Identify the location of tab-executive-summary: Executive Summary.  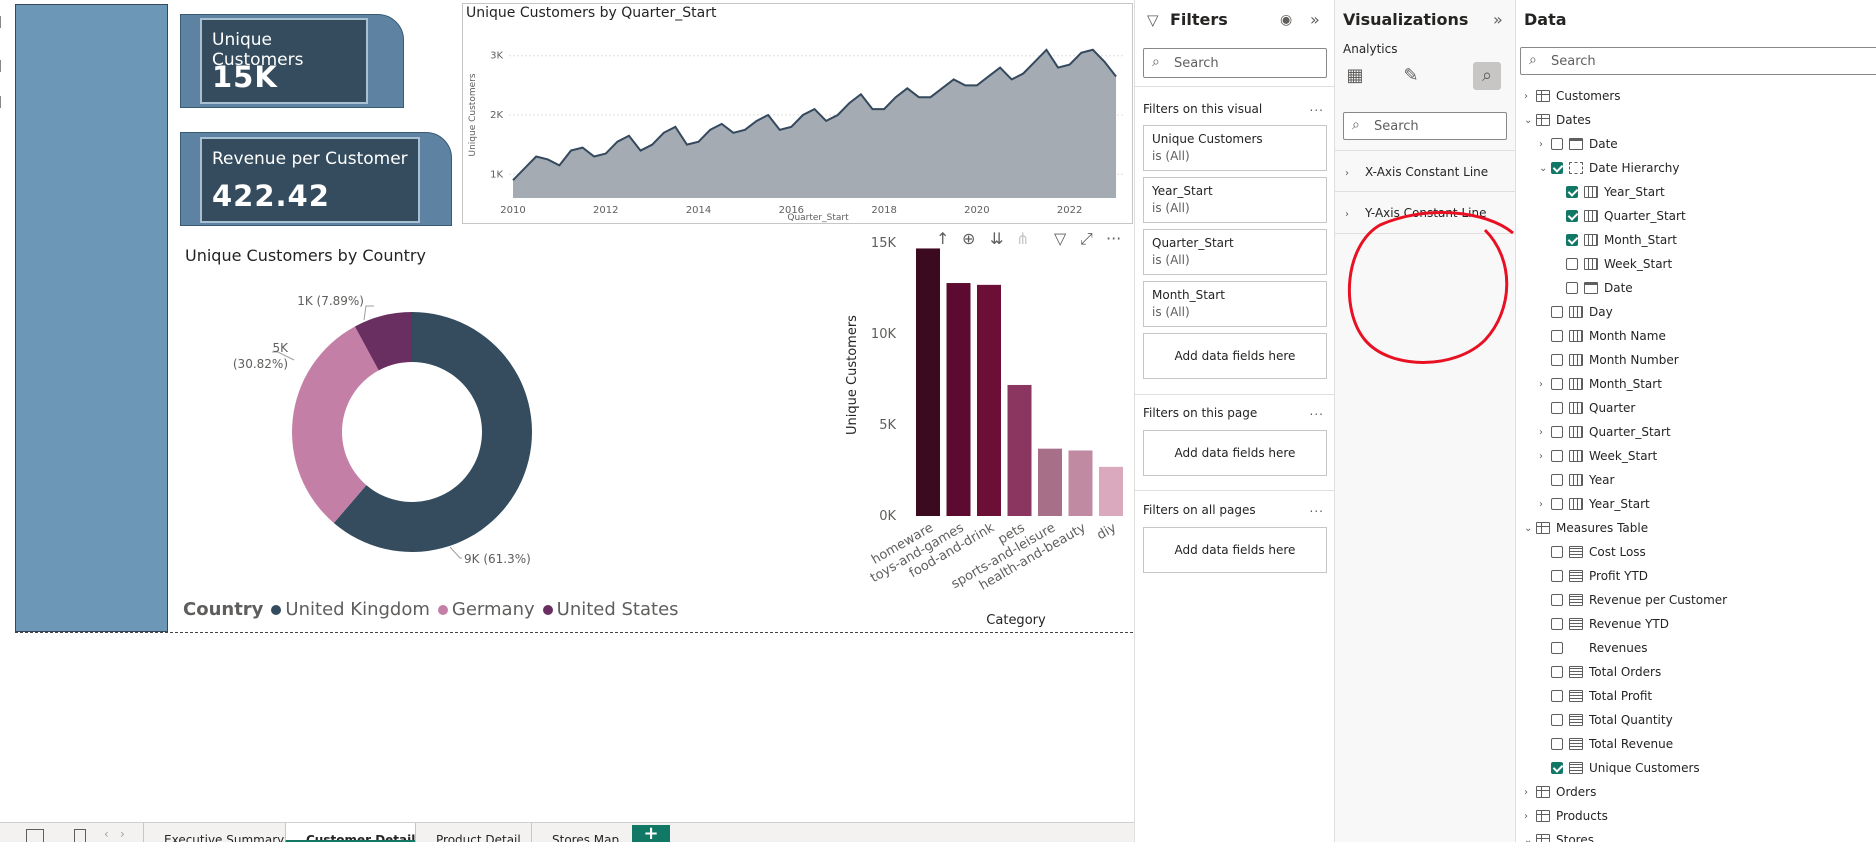
(214, 832).